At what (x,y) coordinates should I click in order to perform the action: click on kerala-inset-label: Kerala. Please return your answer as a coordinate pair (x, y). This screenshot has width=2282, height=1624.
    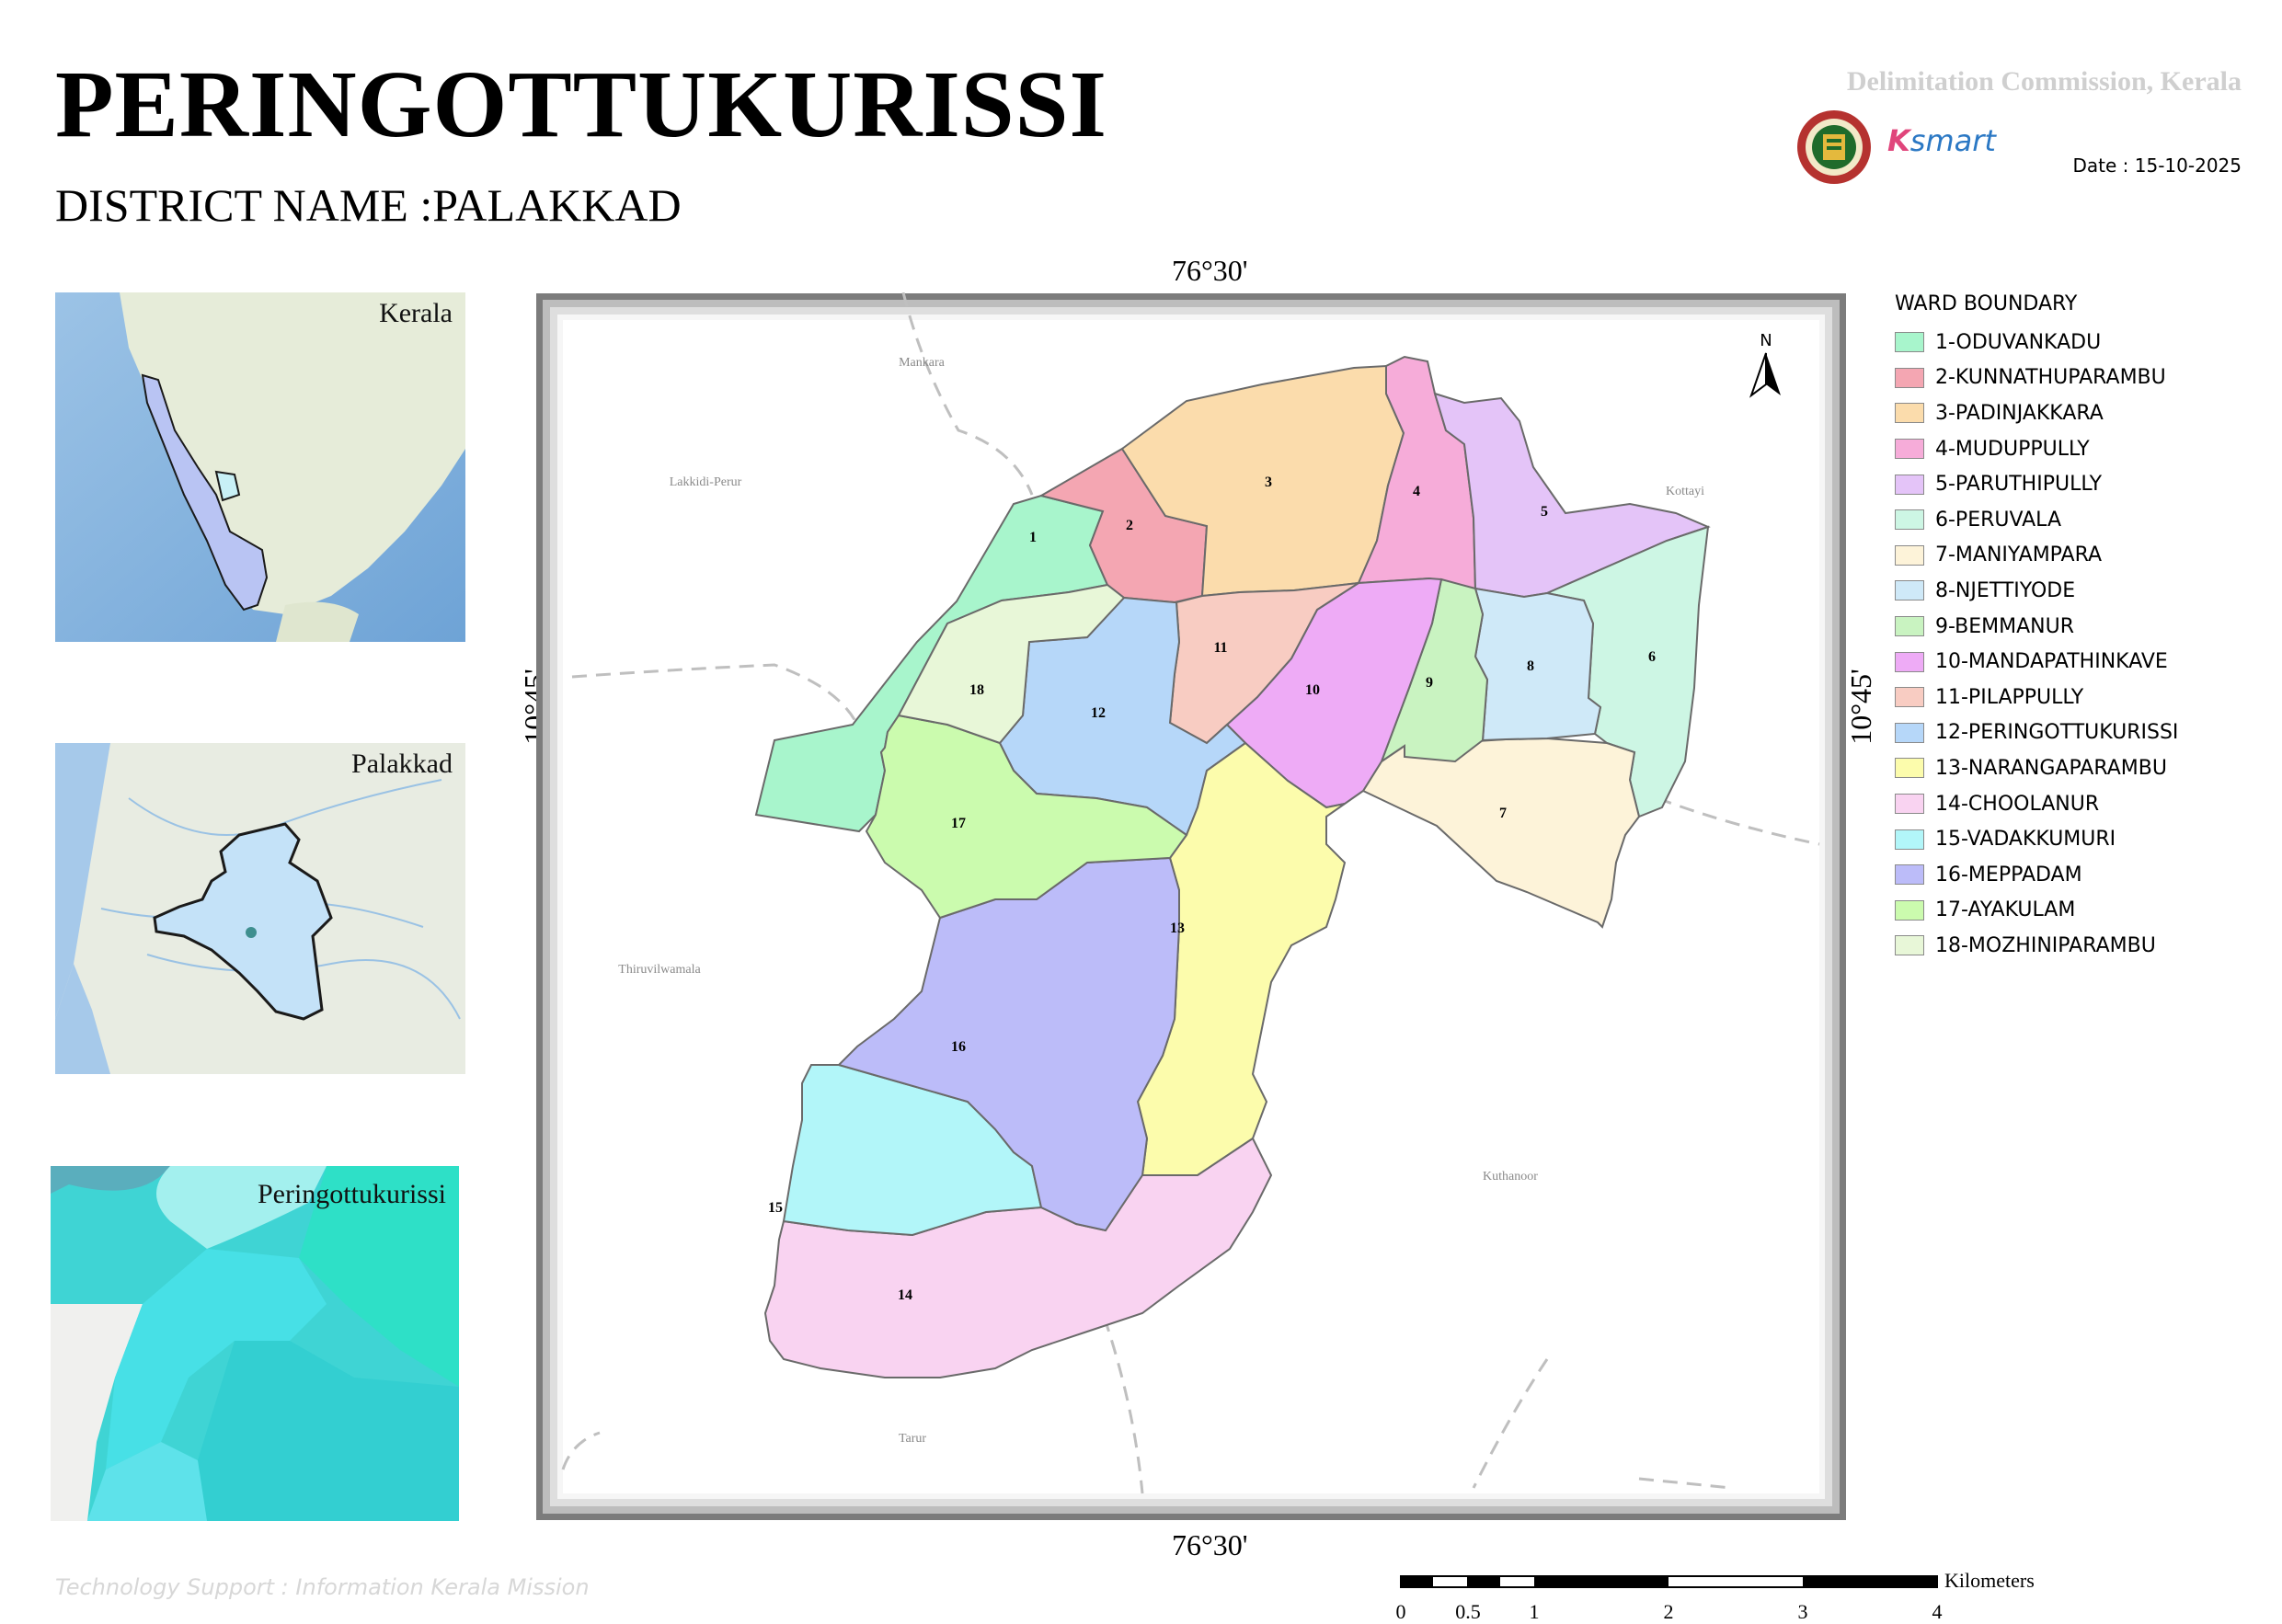
    Looking at the image, I should click on (416, 313).